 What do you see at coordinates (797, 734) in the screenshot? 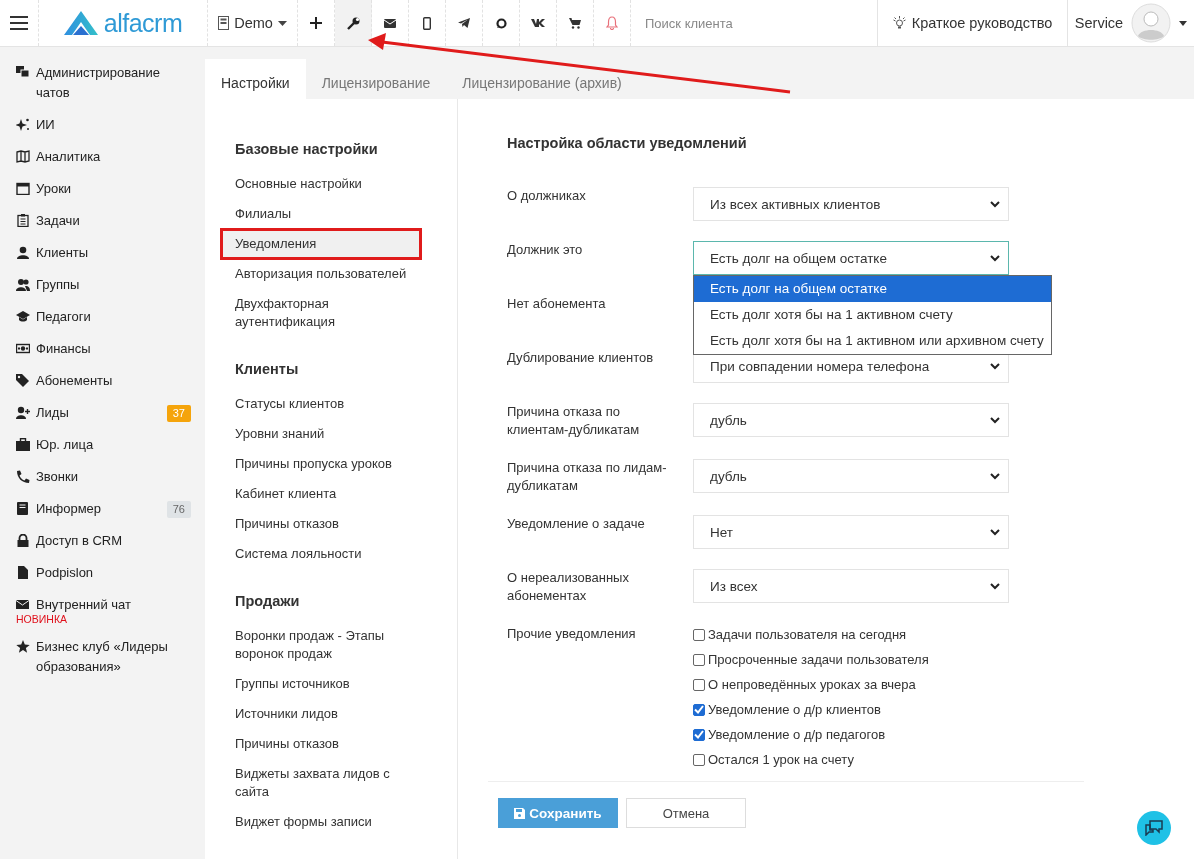
I see `checkbox-label: Уведомление о д/р педагогов` at bounding box center [797, 734].